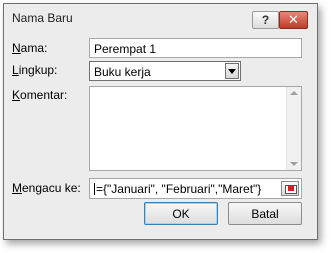 The height and width of the screenshot is (253, 331). Describe the element at coordinates (179, 189) in the screenshot. I see `refers-to-value: ={"Januari", "Februari","Maret"}` at that location.